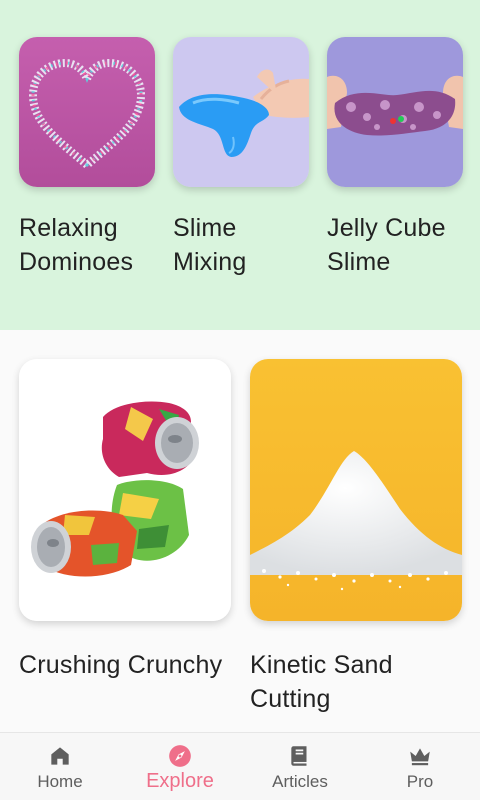 This screenshot has width=480, height=800. I want to click on nav-item-articles: Articles, so click(300, 766).